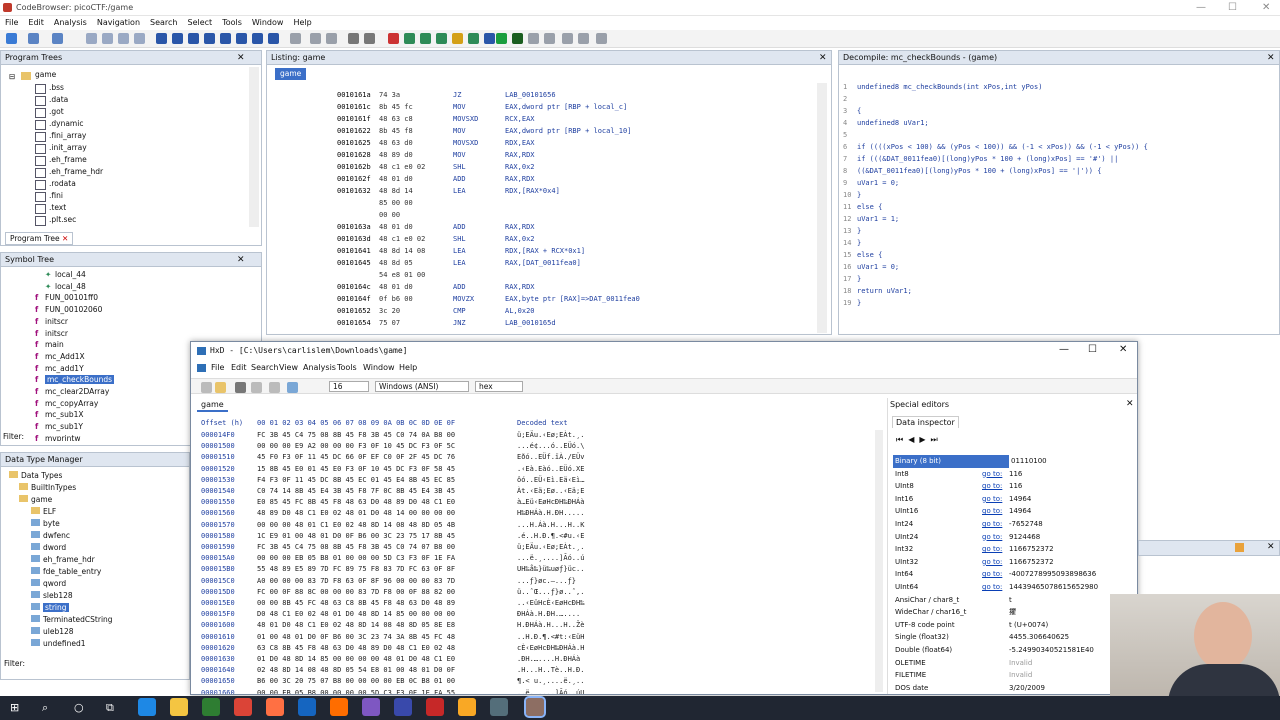  What do you see at coordinates (58, 437) in the screenshot?
I see `symbol-item: f mvprintw` at bounding box center [58, 437].